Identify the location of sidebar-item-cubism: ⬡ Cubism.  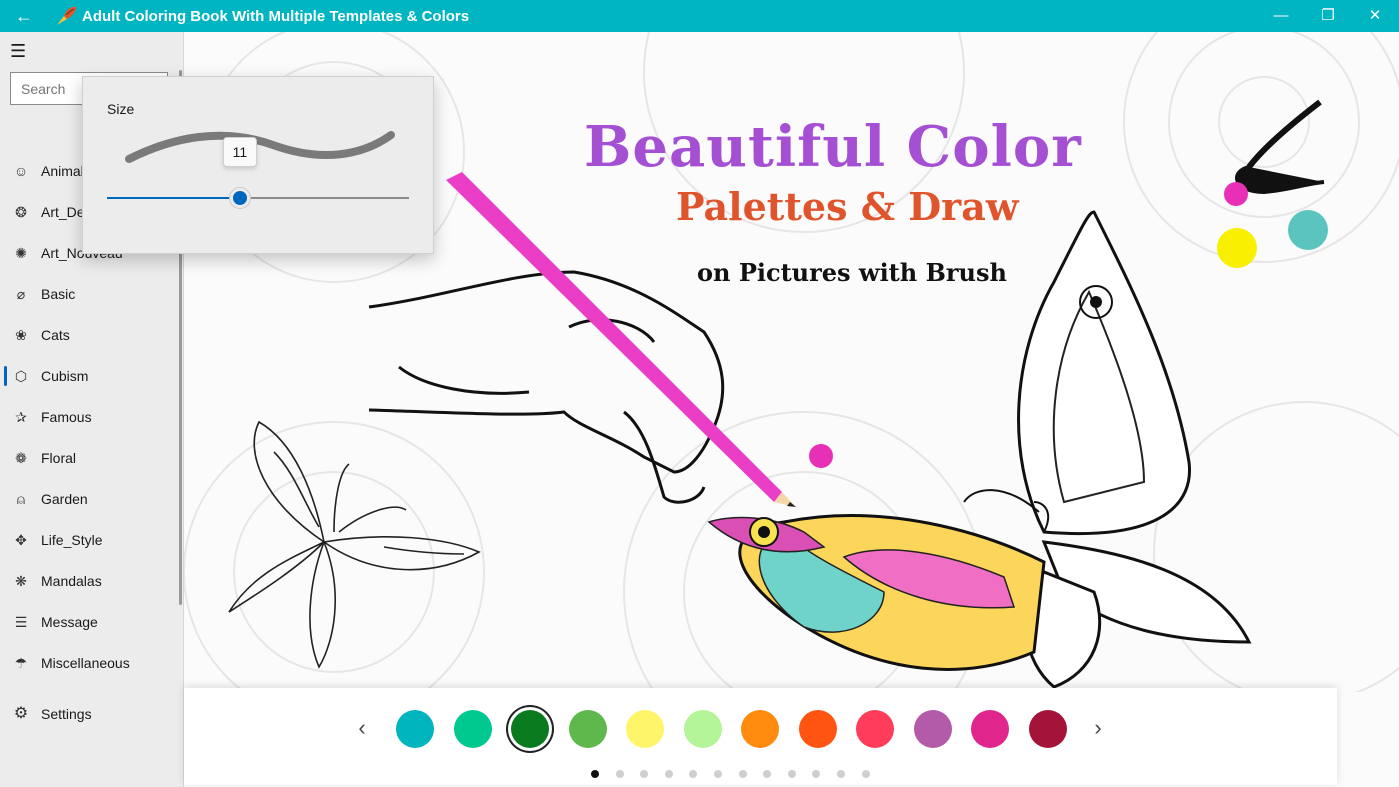
(90, 376).